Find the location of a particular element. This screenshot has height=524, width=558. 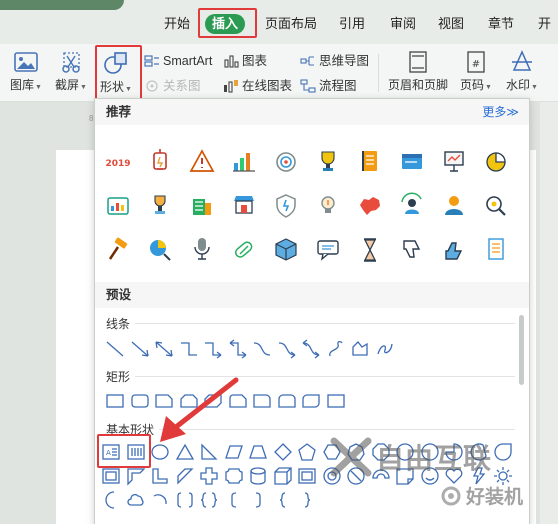

warning-icon is located at coordinates (202, 162).